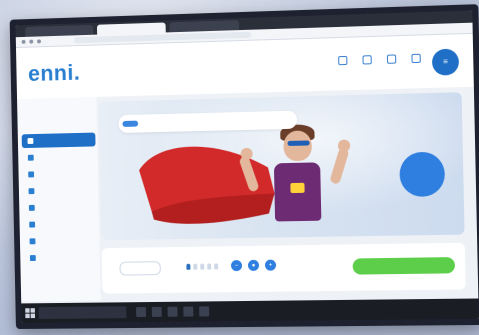 The image size is (479, 335). What do you see at coordinates (270, 265) in the screenshot?
I see `plus-button: +` at bounding box center [270, 265].